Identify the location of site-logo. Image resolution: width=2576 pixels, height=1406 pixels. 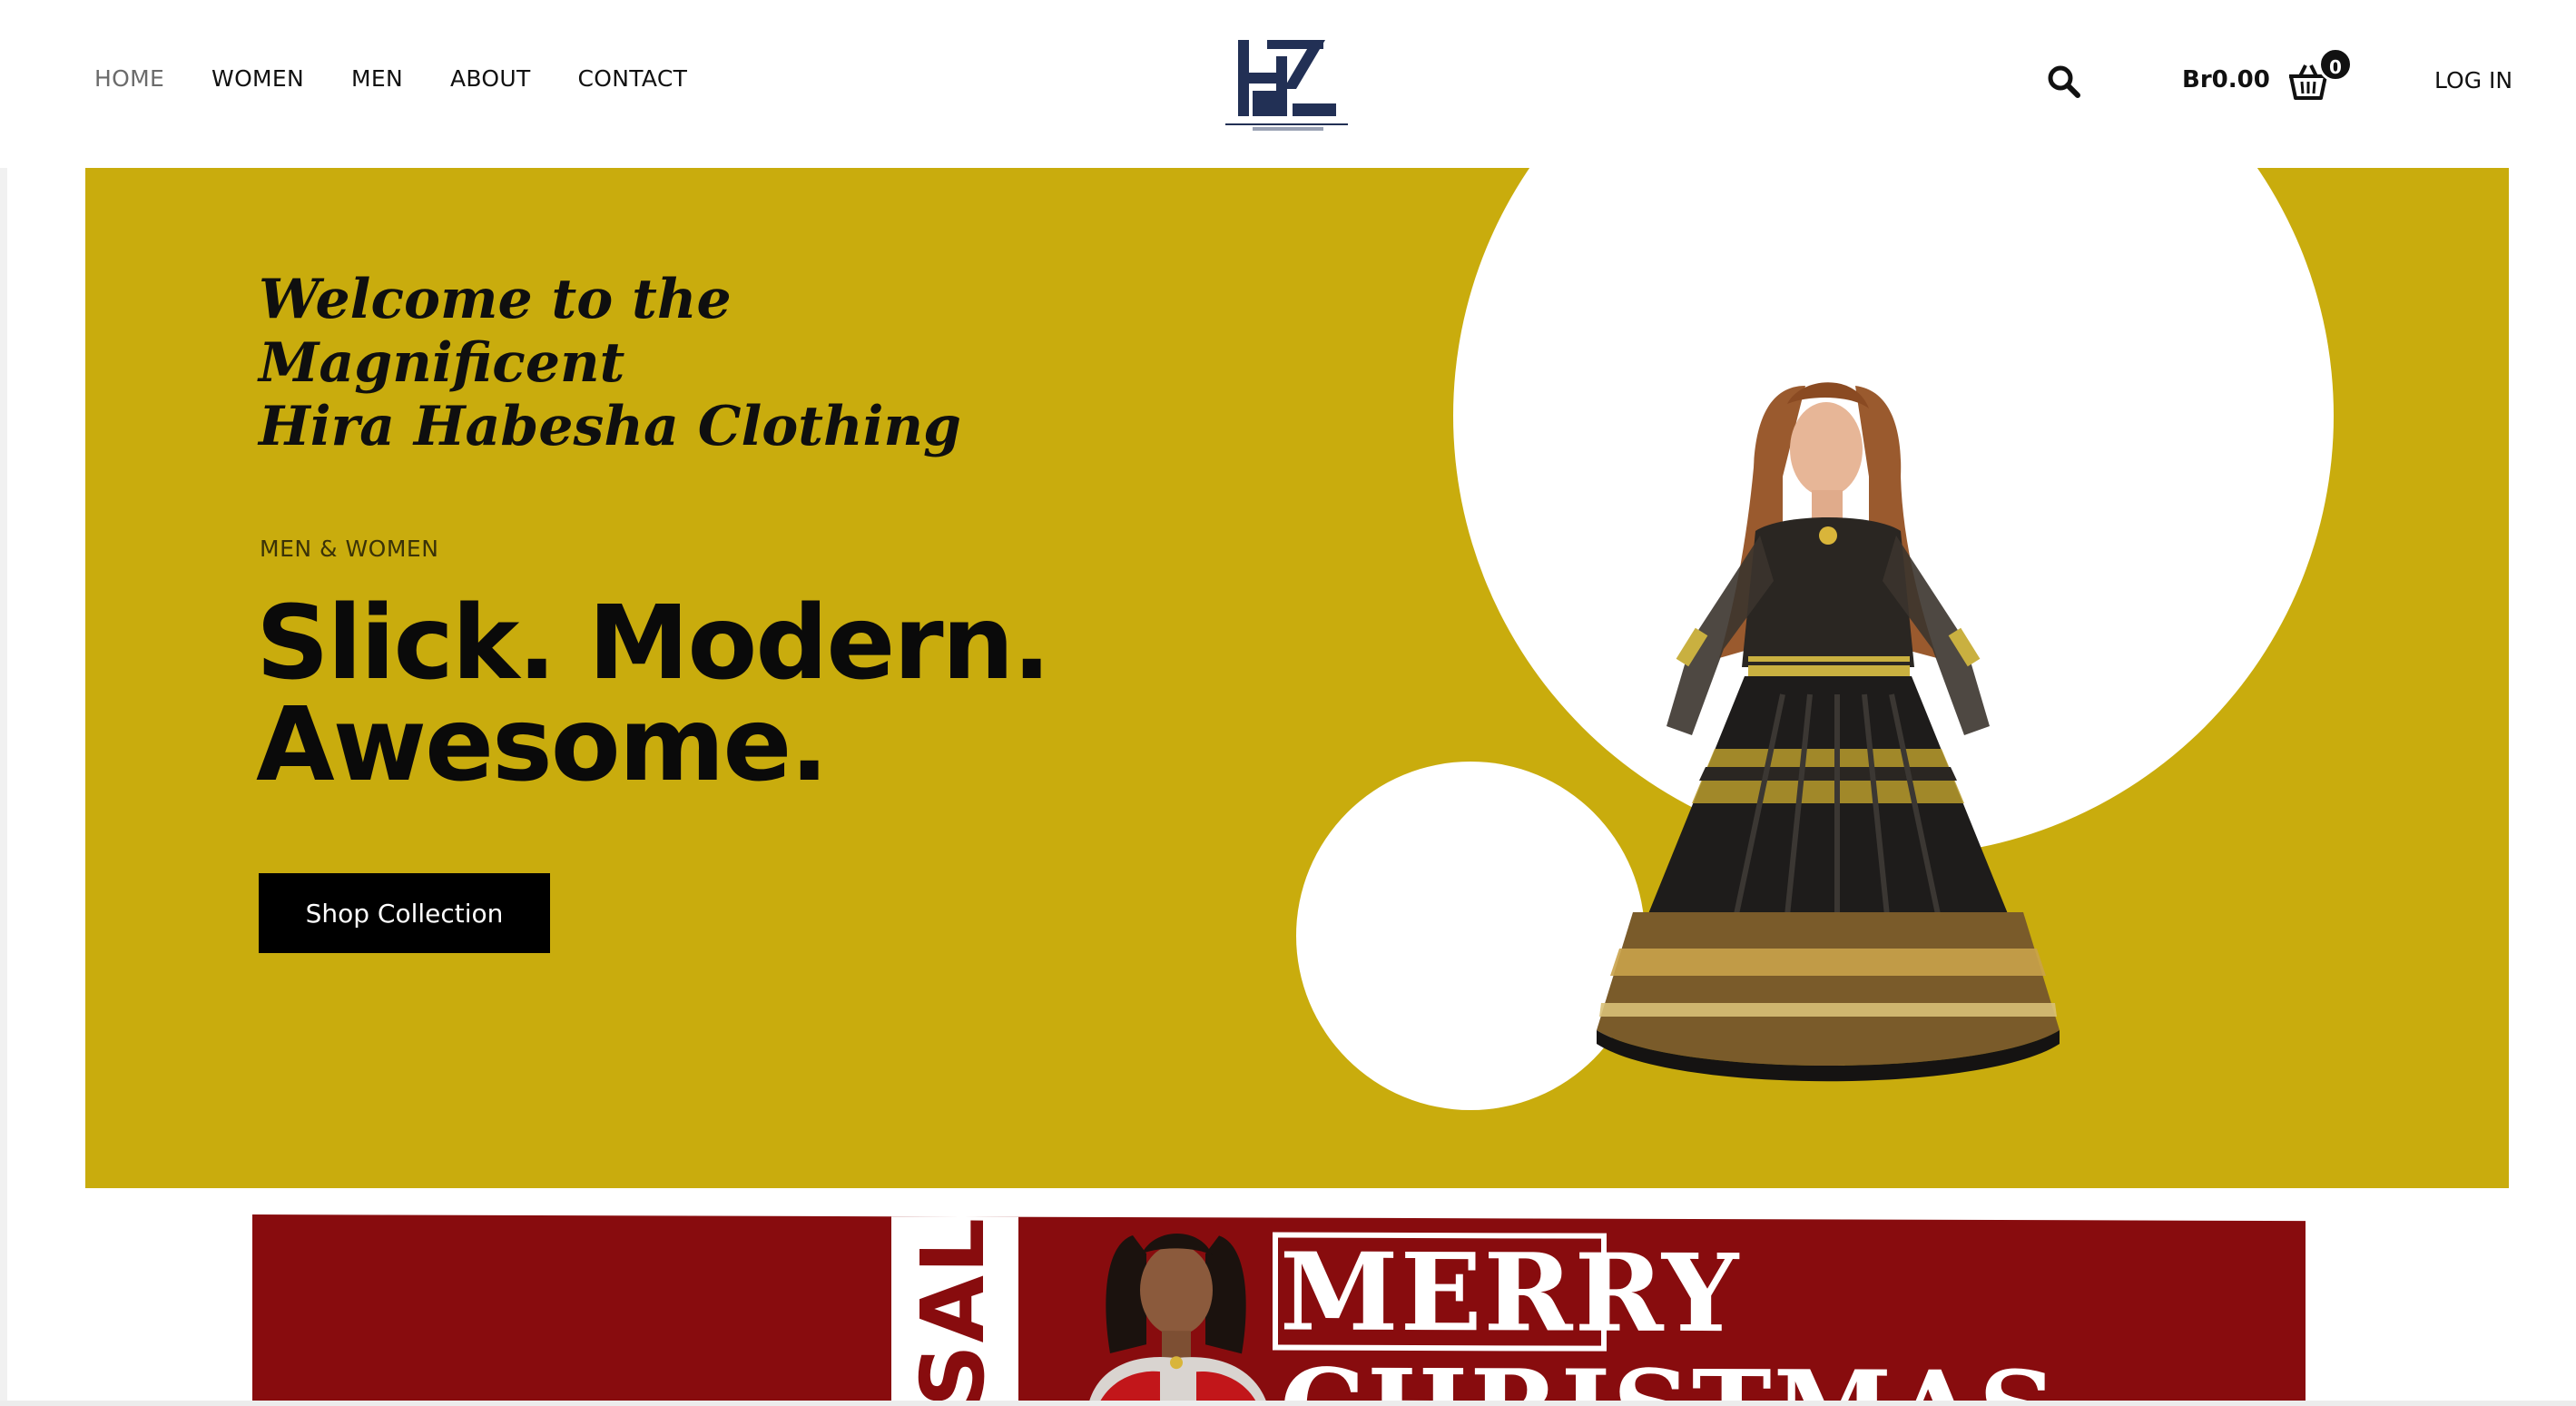
(1286, 83).